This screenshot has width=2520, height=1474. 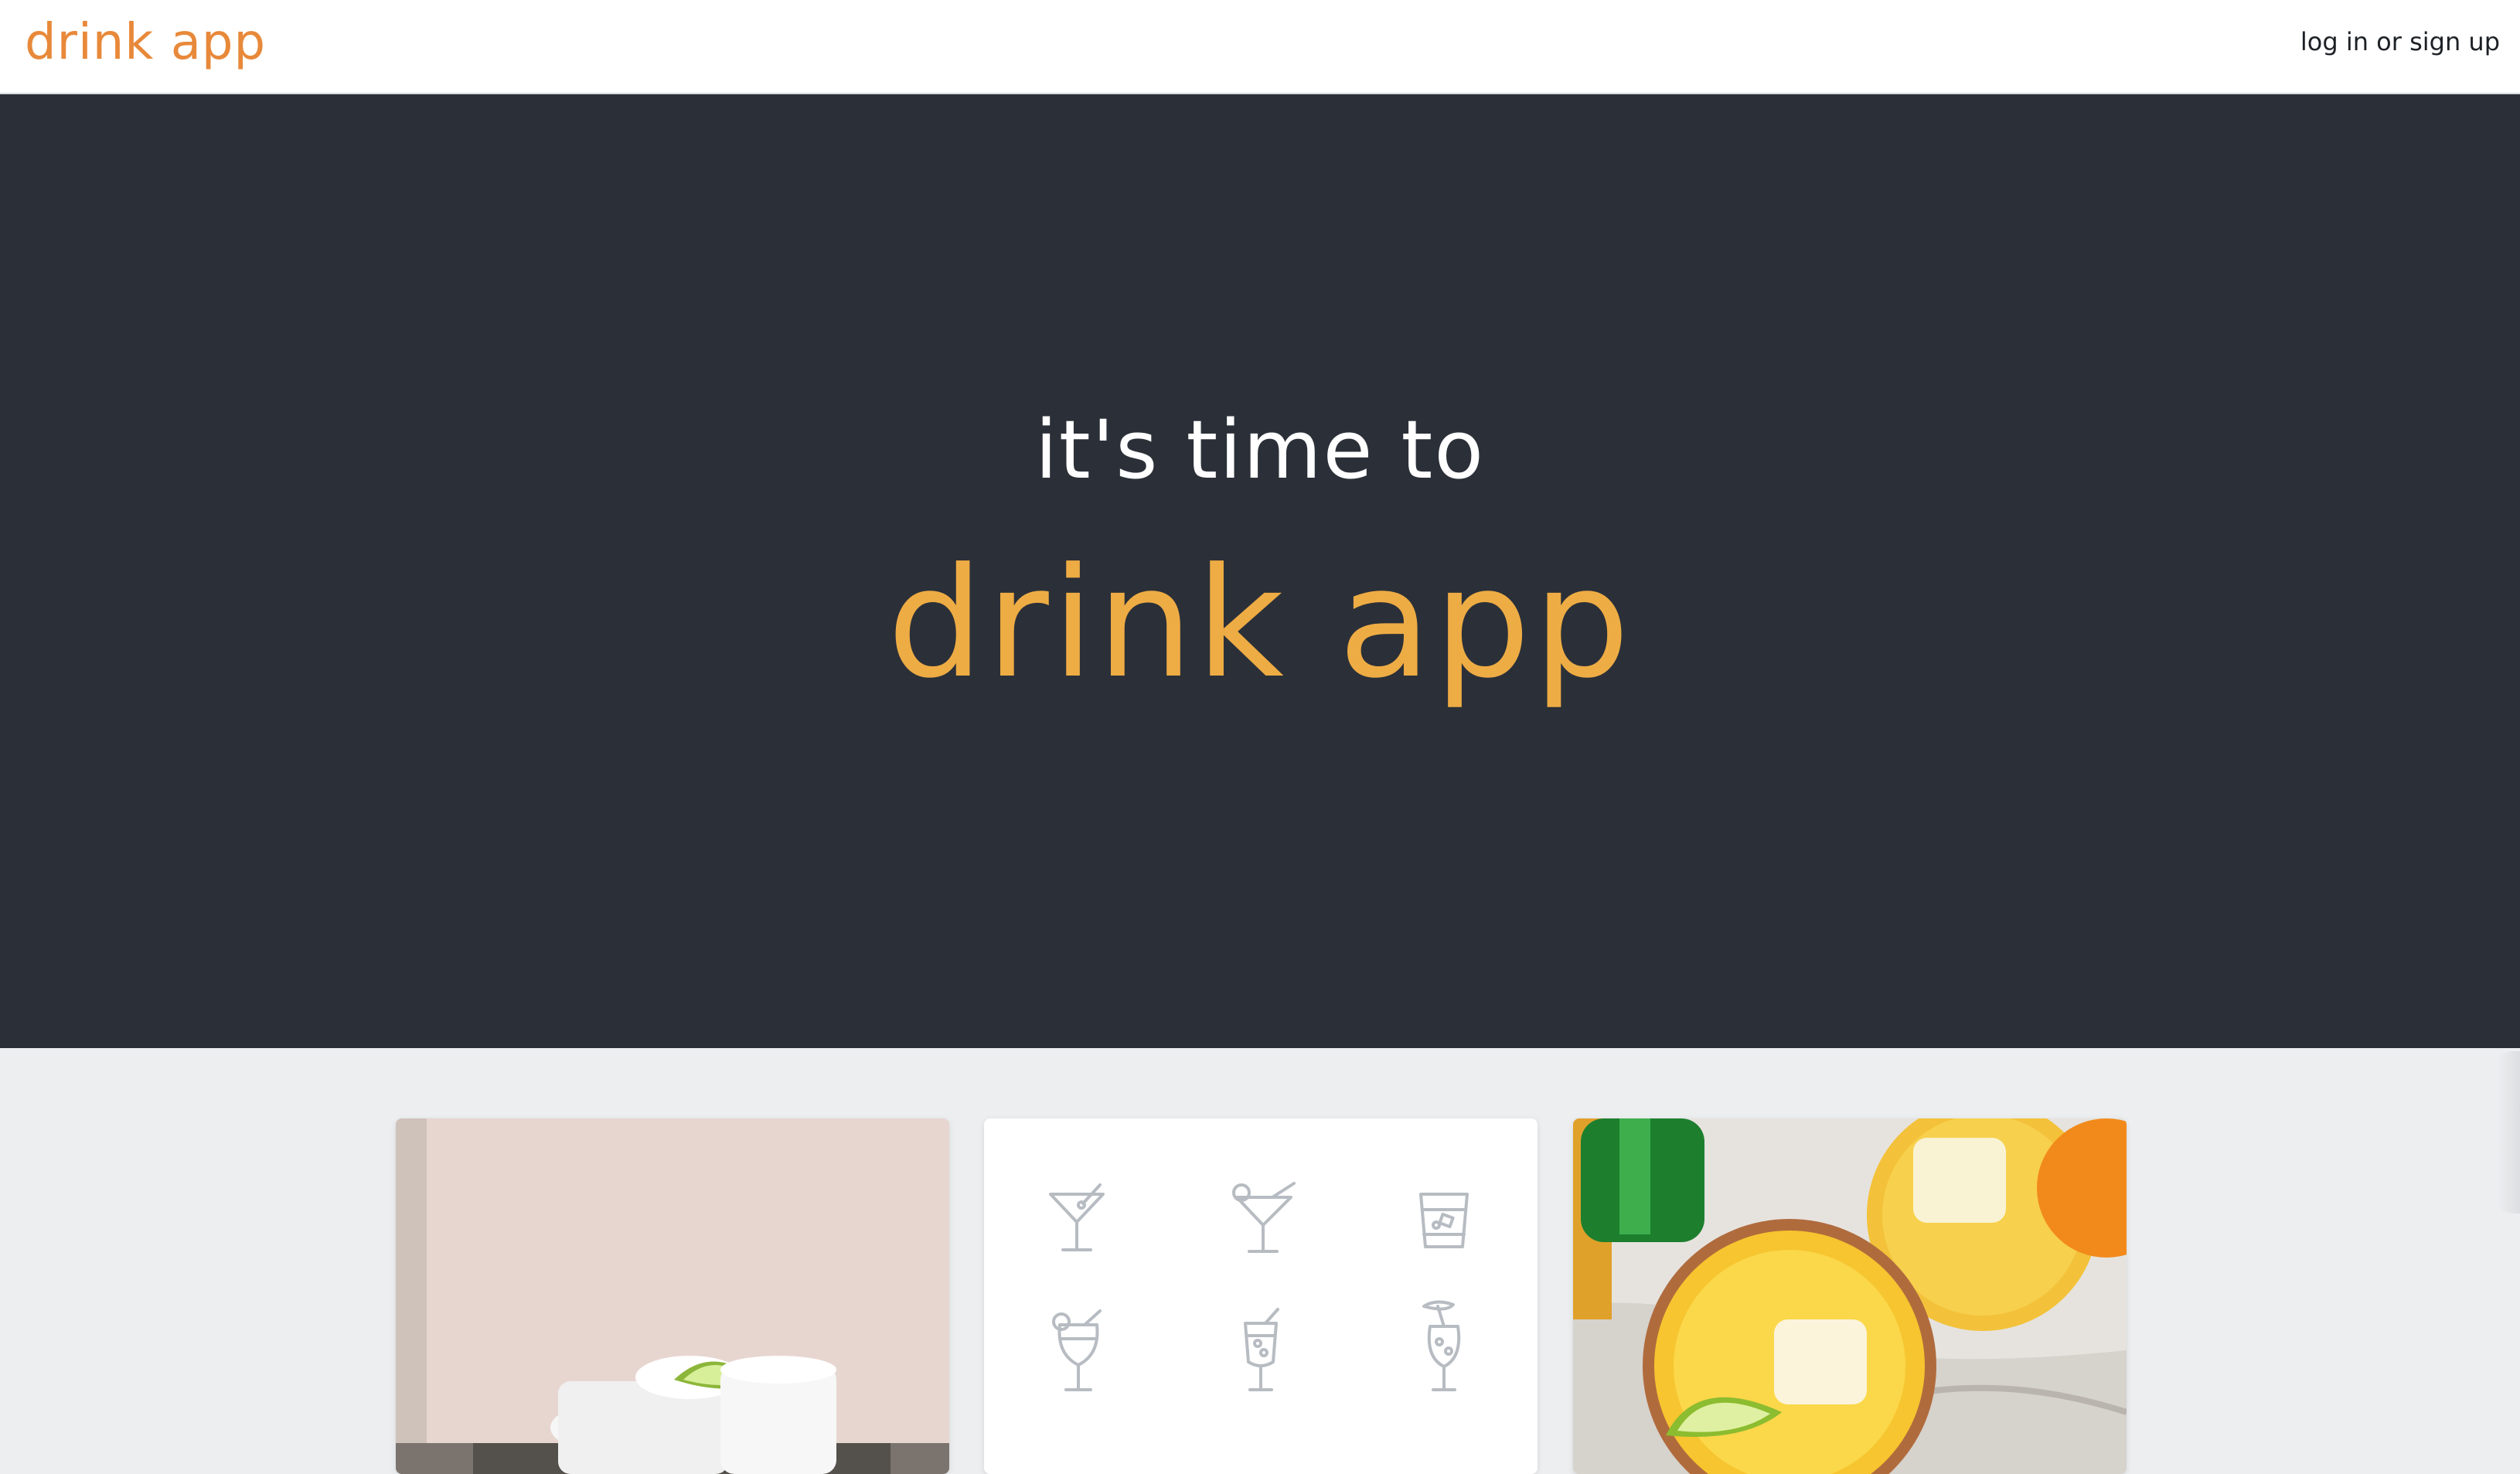 What do you see at coordinates (1077, 1350) in the screenshot?
I see `hurricane-glass-icon` at bounding box center [1077, 1350].